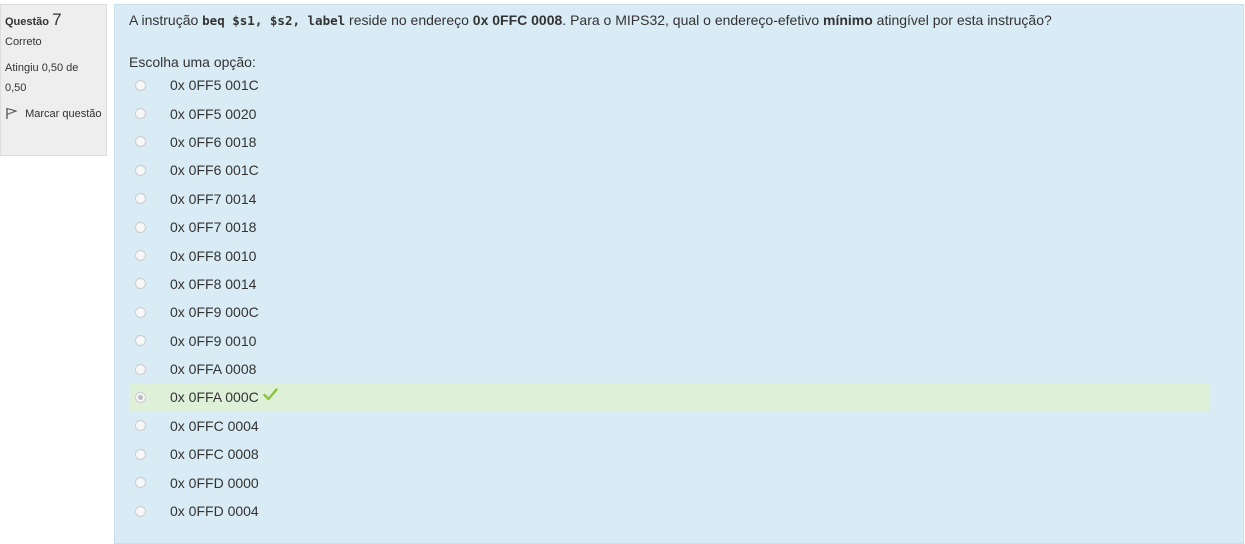  I want to click on question-text-part: reside no endereço, so click(409, 20).